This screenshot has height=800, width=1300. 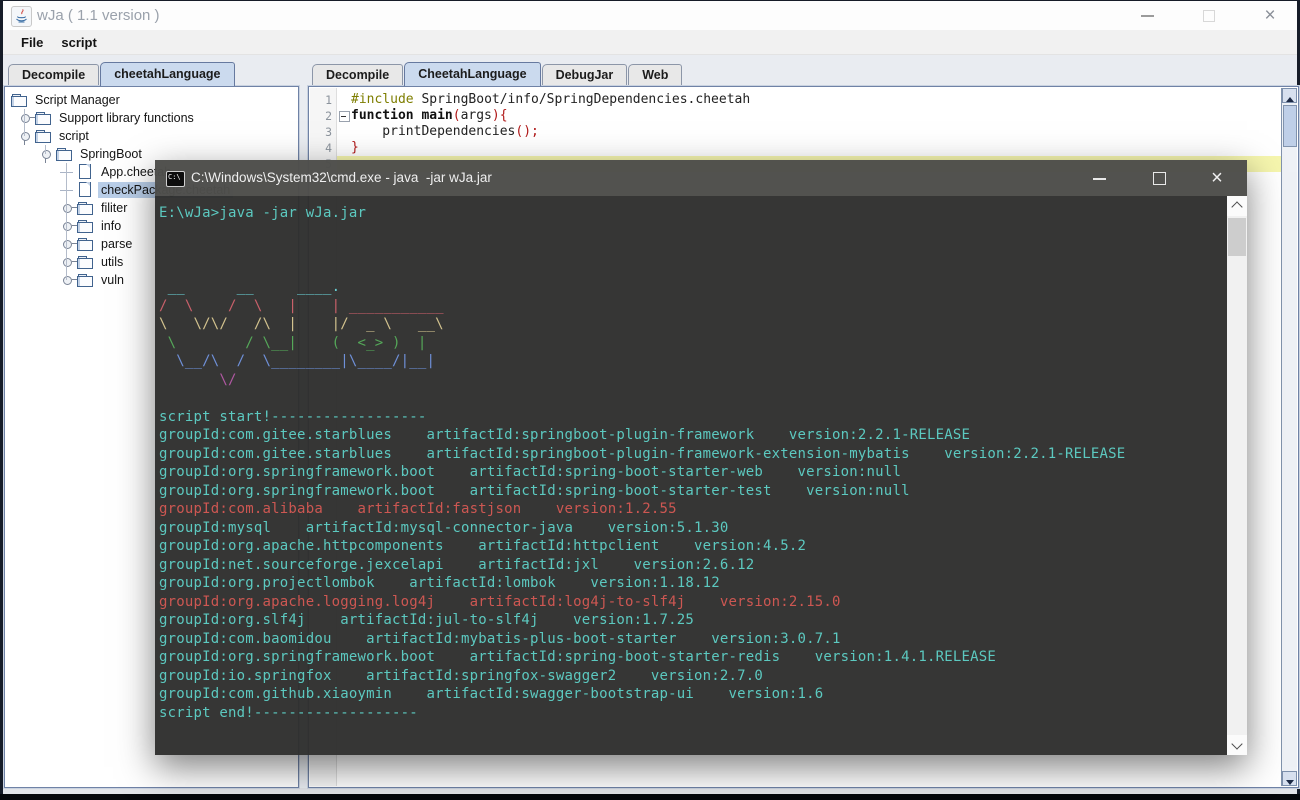 What do you see at coordinates (293, 416) in the screenshot?
I see `console-line: script start!------------------` at bounding box center [293, 416].